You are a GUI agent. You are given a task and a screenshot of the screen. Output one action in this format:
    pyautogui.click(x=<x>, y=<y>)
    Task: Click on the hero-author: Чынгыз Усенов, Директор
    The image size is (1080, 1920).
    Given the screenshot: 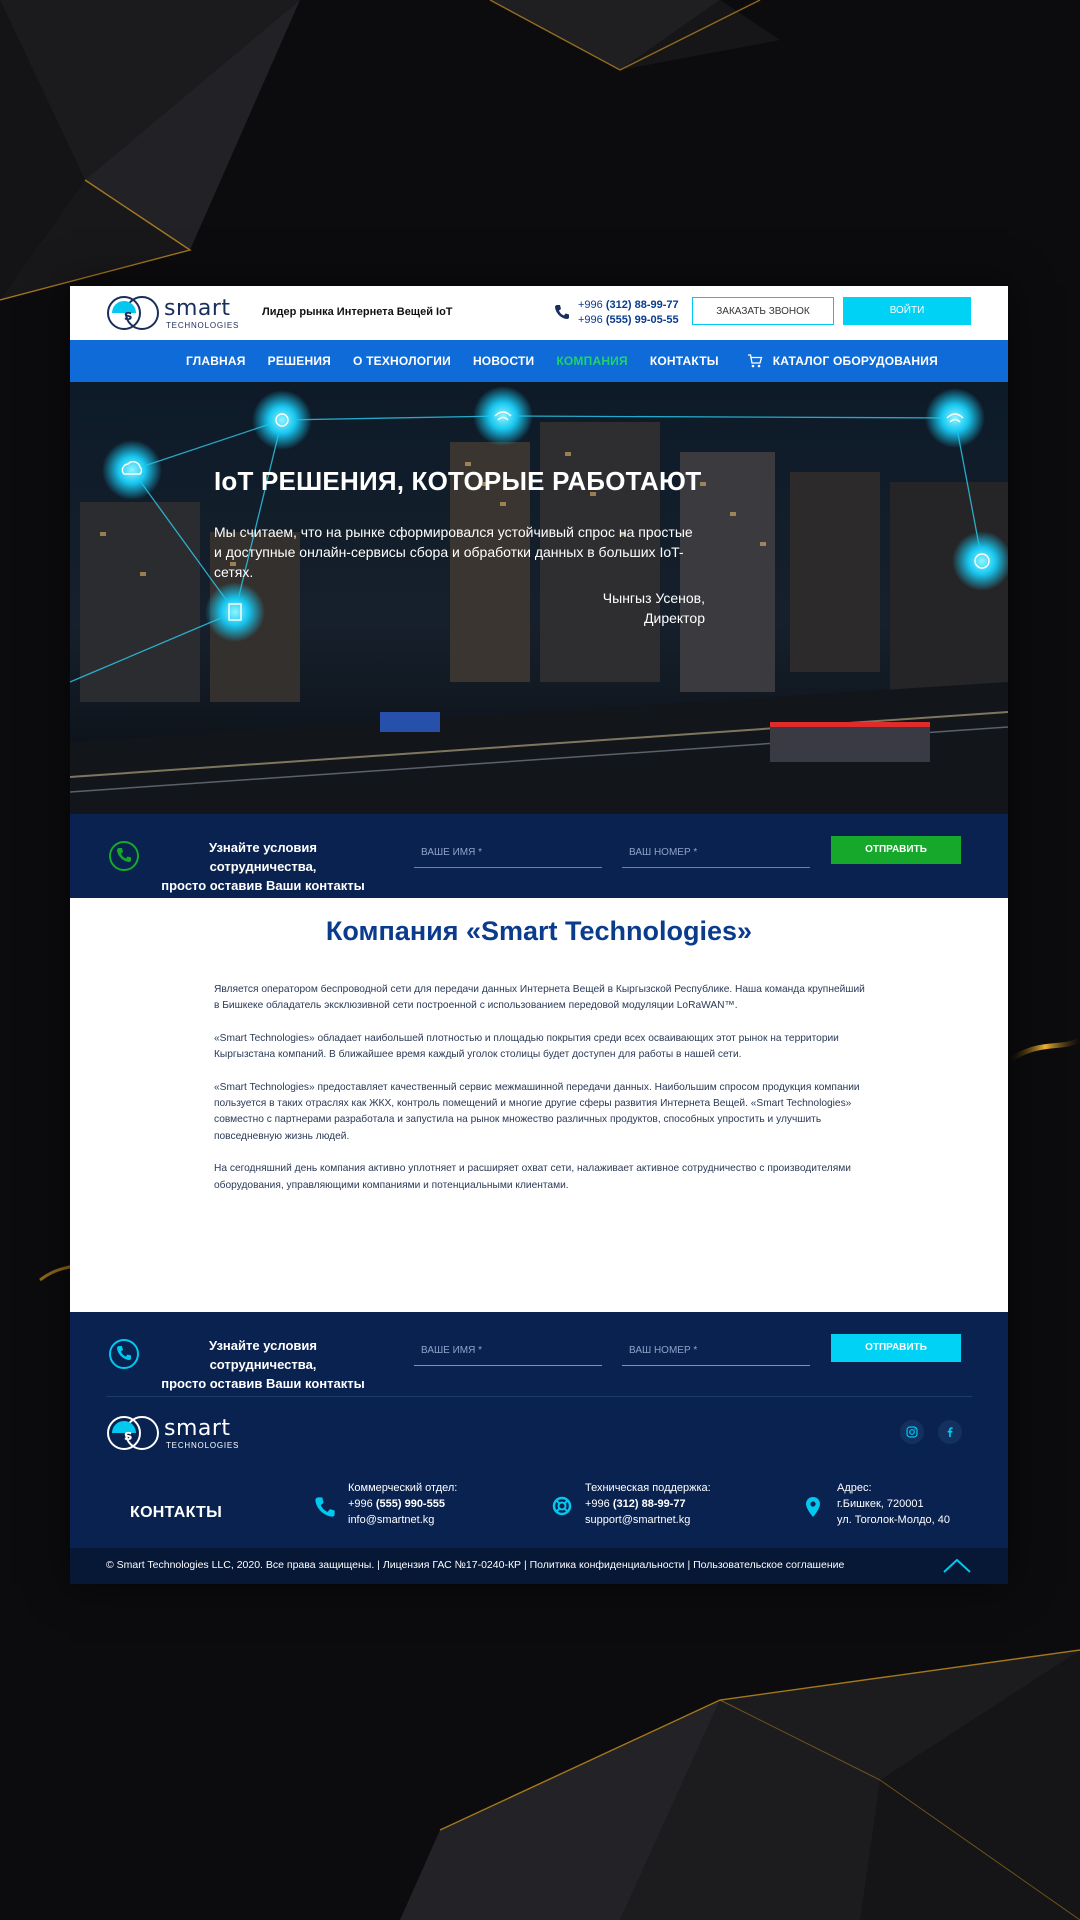 What is the action you would take?
    pyautogui.click(x=653, y=608)
    